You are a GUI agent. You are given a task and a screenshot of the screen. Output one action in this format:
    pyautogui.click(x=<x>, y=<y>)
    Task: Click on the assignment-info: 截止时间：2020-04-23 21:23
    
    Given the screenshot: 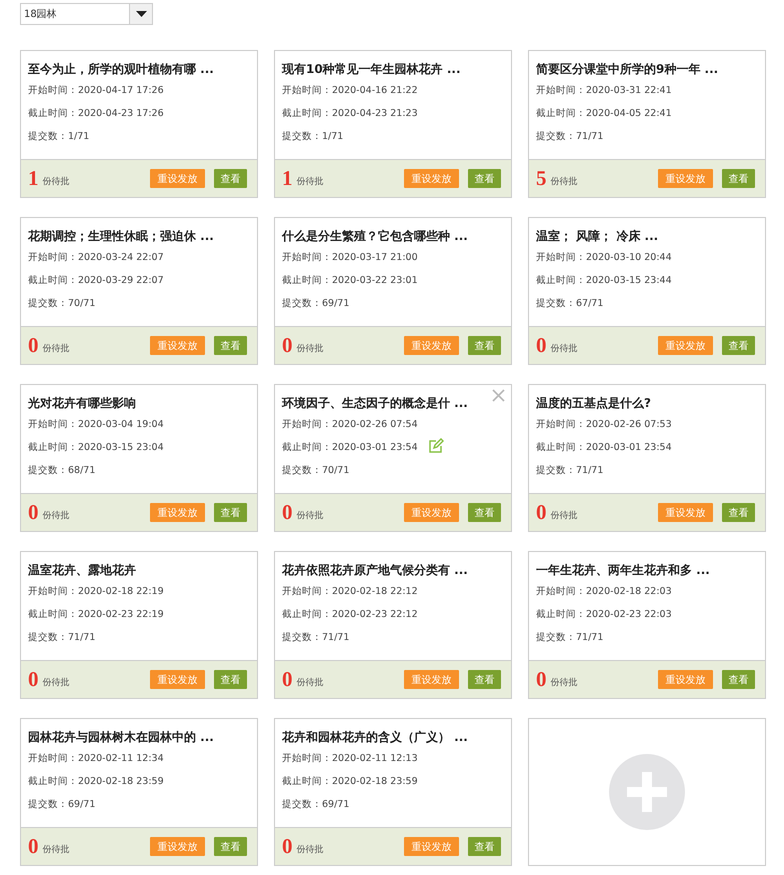 What is the action you would take?
    pyautogui.click(x=350, y=113)
    